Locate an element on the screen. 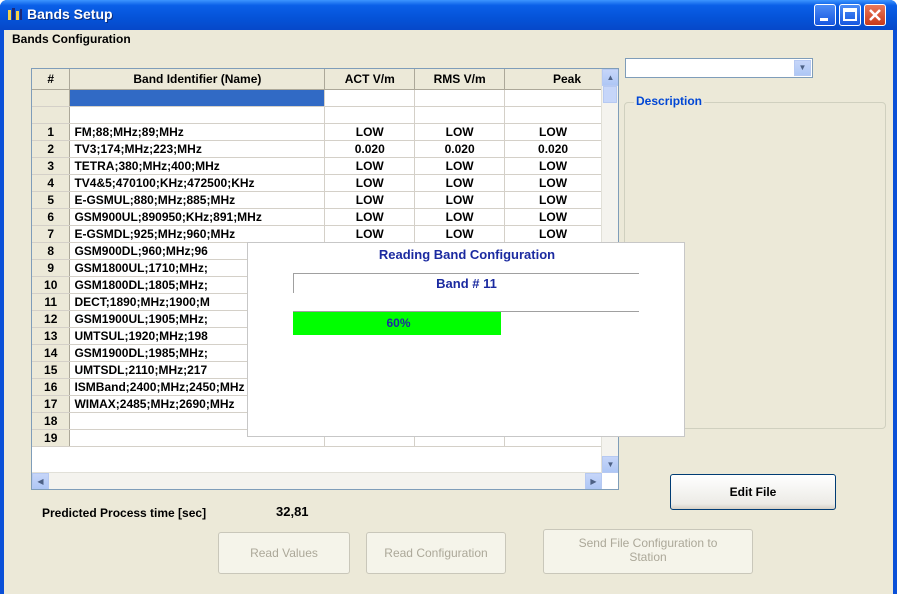 This screenshot has width=897, height=594. row-number: 19 is located at coordinates (51, 438).